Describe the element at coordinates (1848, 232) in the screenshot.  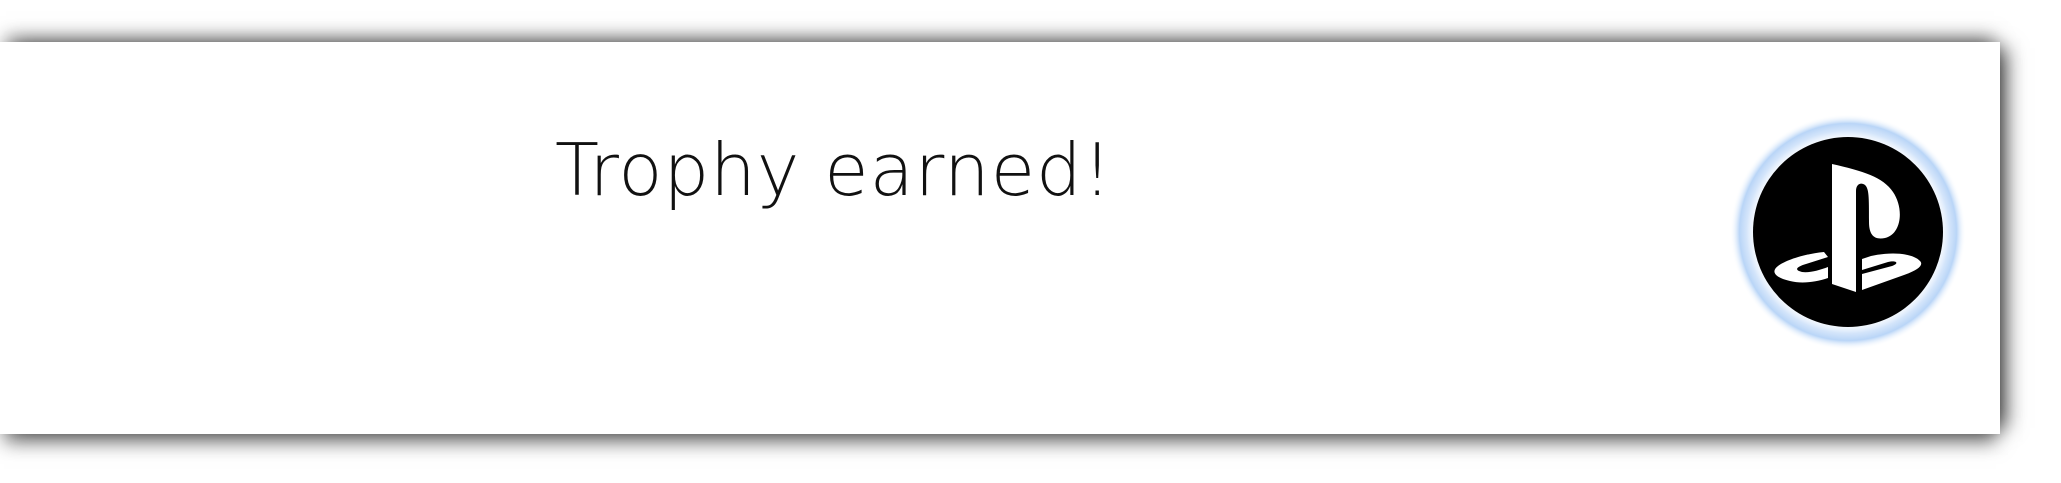
I see `playstation-logo-icon` at that location.